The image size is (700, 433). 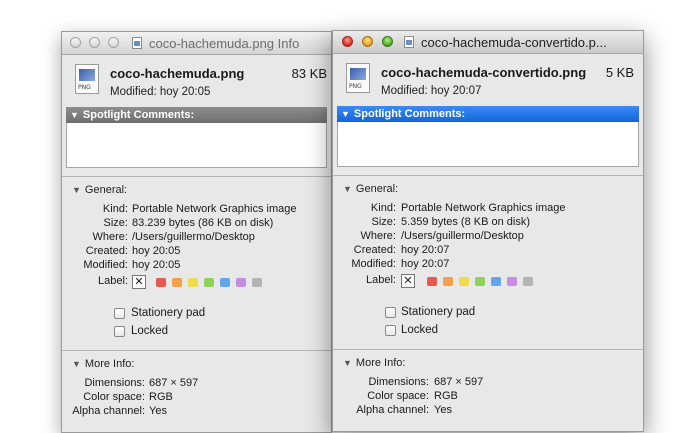 What do you see at coordinates (156, 251) in the screenshot?
I see `info-value: hoy 20:05` at bounding box center [156, 251].